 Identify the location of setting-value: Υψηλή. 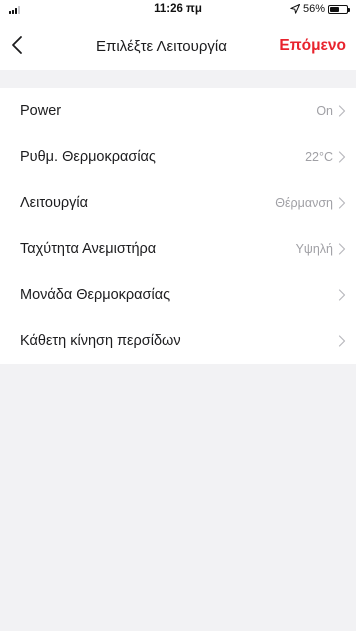
(314, 249).